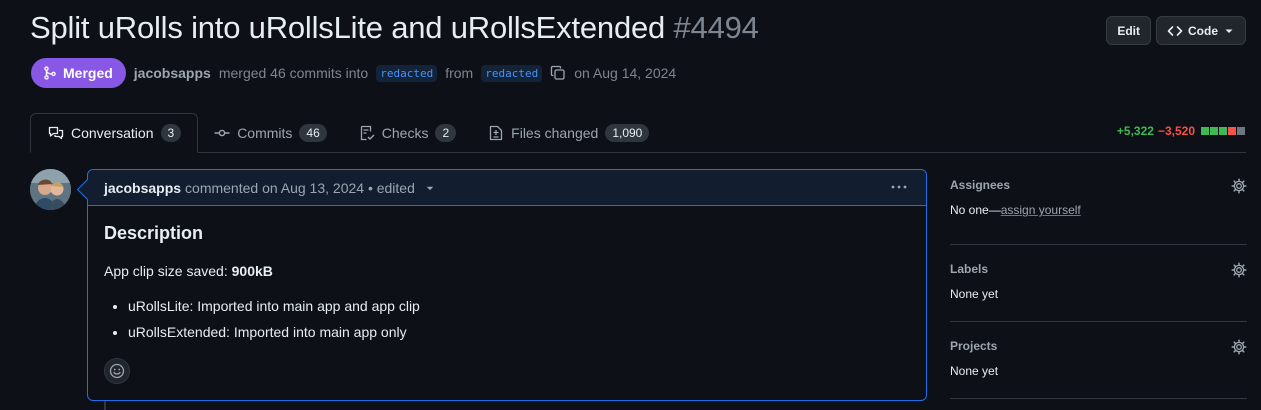 The height and width of the screenshot is (410, 1261). Describe the element at coordinates (293, 73) in the screenshot. I see `merged-text: merged 46 commits into` at that location.